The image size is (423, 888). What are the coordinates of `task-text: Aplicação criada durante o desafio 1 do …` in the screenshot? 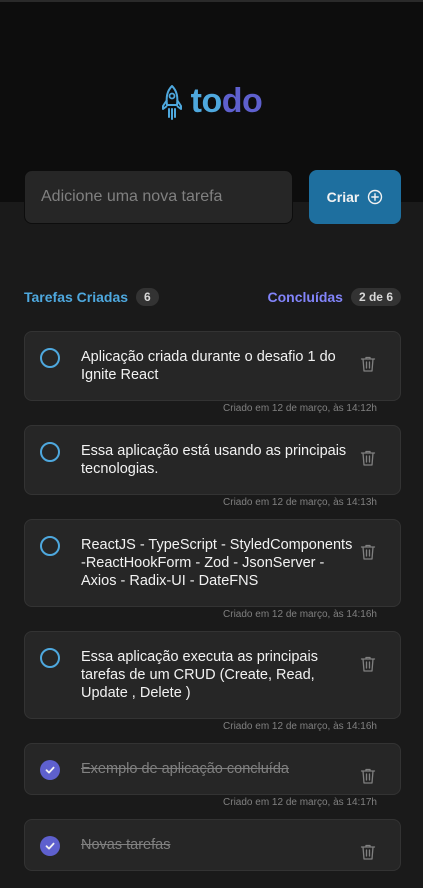 It's located at (208, 366).